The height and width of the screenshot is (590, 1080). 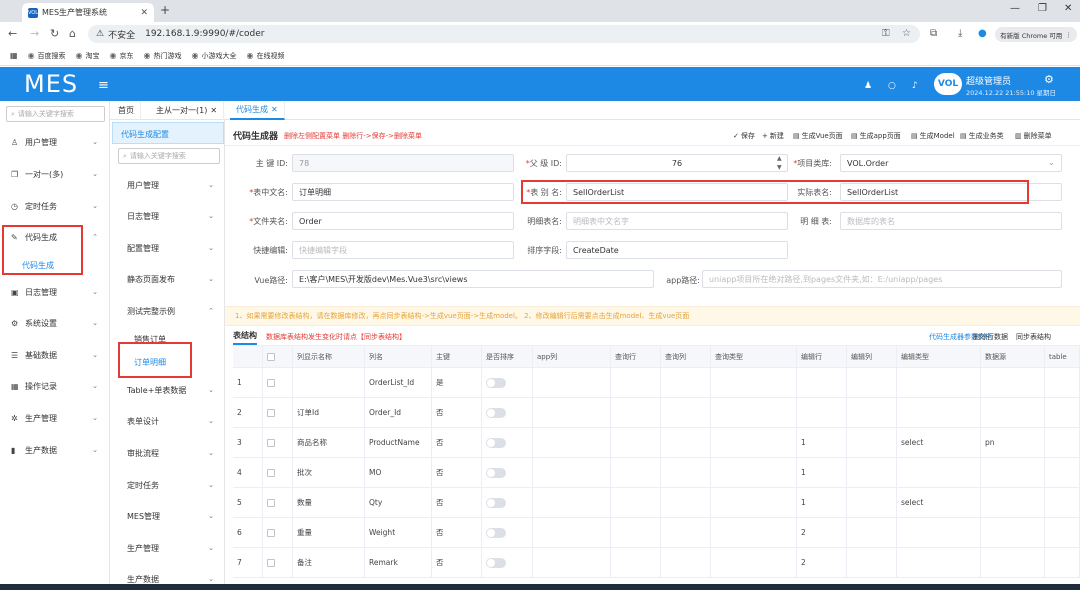 I want to click on tab-table-structure: 表结构, so click(x=245, y=337).